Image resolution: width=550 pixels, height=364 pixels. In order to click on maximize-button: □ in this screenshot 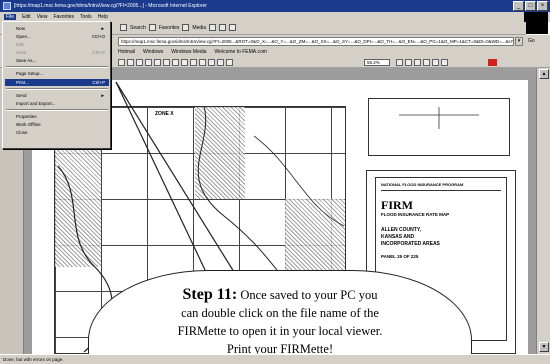, I will do `click(530, 6)`.